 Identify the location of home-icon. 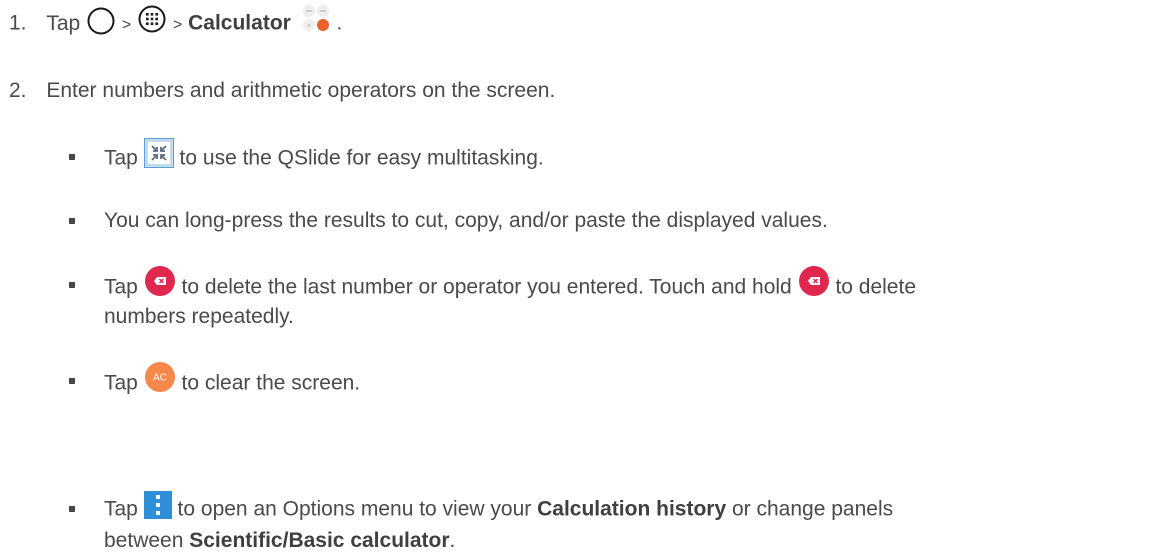
(101, 21).